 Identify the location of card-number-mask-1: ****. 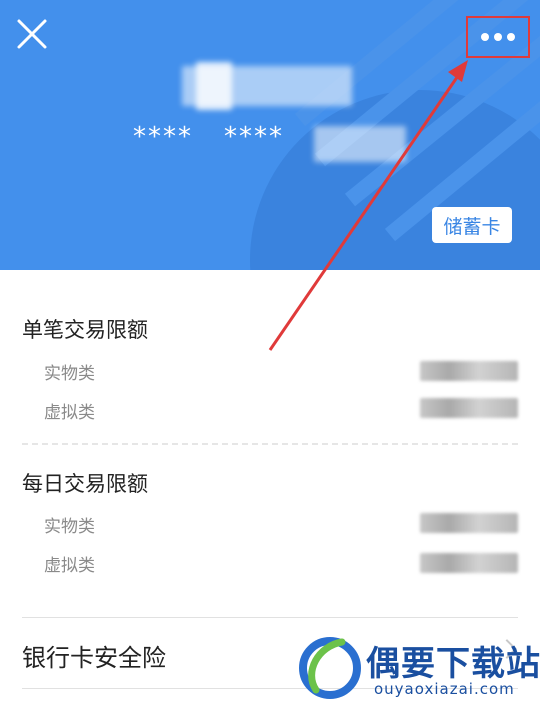
(163, 137).